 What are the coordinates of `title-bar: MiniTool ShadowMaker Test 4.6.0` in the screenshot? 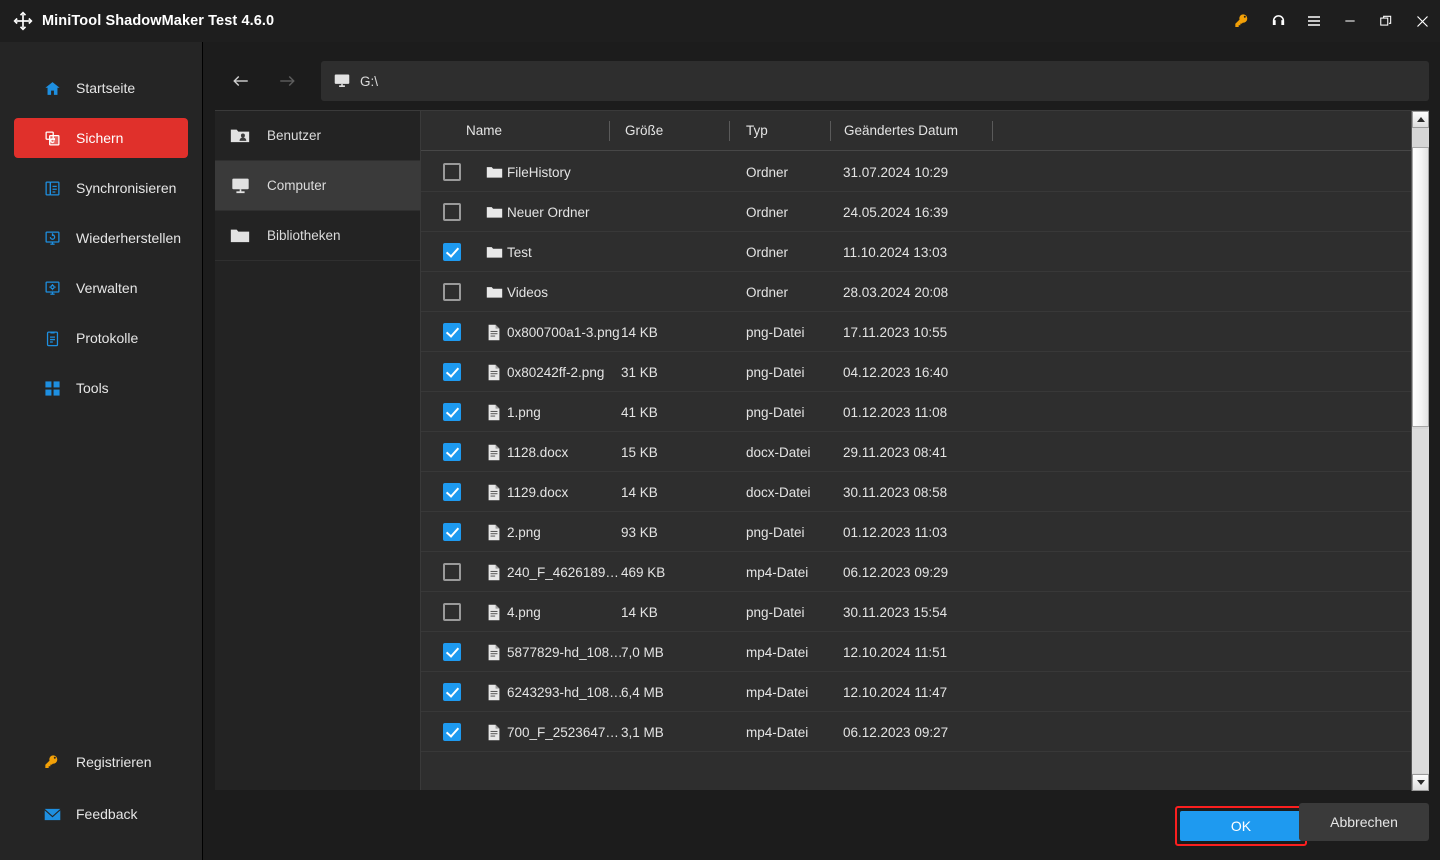 It's located at (720, 21).